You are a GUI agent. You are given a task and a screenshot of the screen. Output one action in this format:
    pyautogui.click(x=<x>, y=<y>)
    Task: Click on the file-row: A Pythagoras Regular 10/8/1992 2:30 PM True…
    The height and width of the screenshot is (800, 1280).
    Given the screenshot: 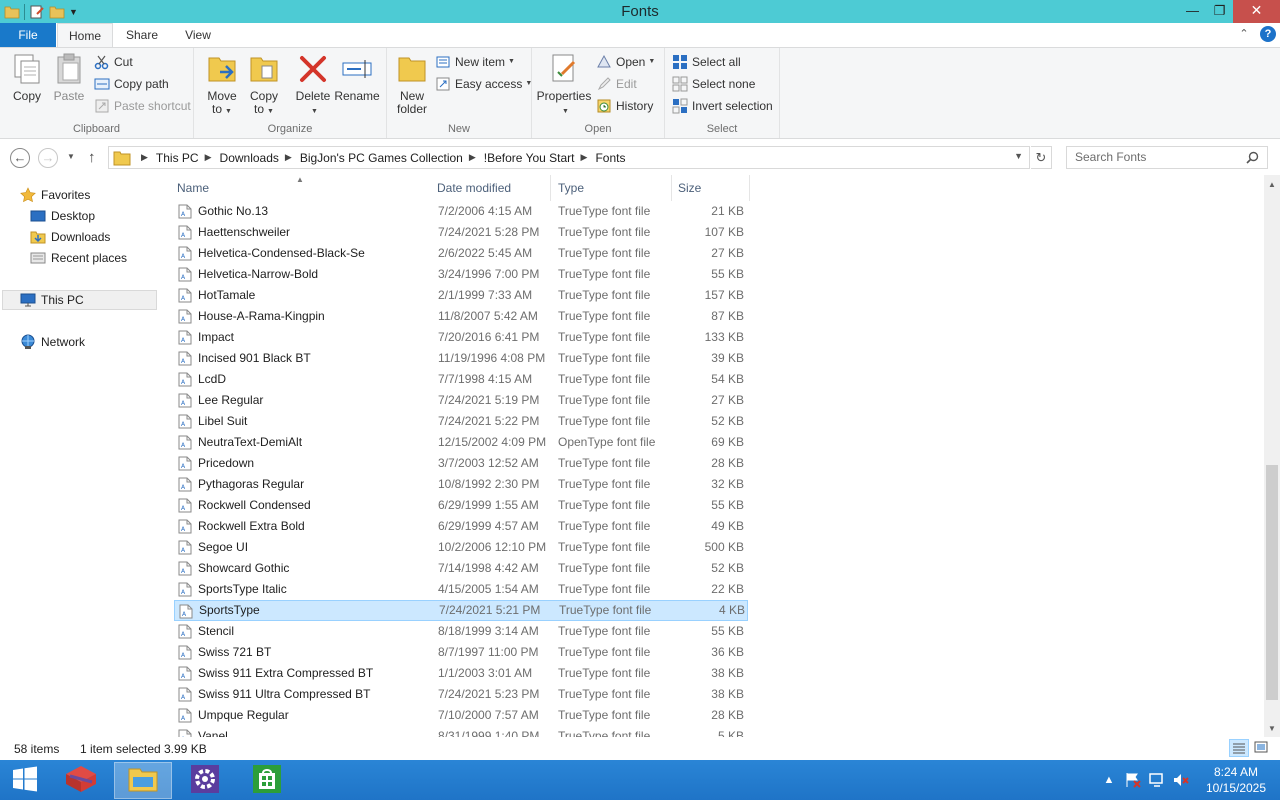 What is the action you would take?
    pyautogui.click(x=461, y=484)
    